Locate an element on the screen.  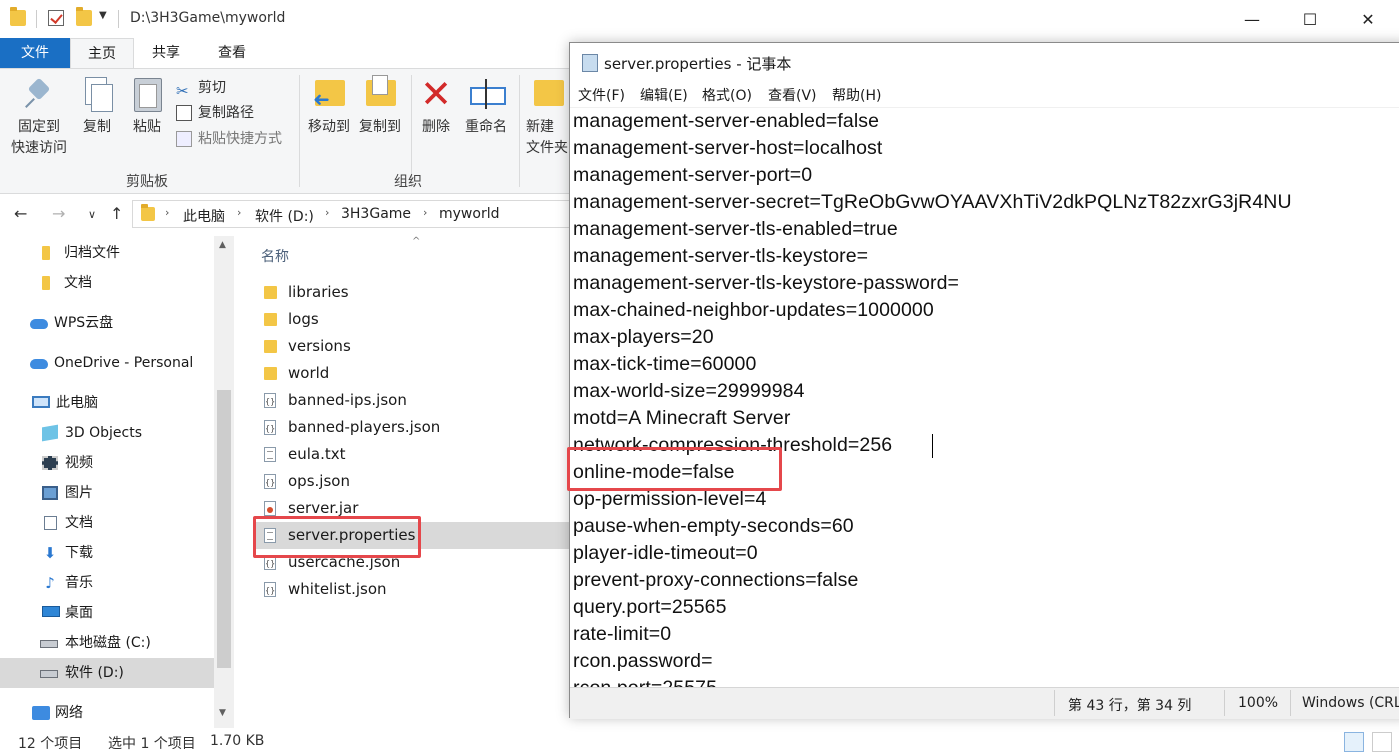
breadcrumb-myworld: myworld is located at coordinates (469, 214).